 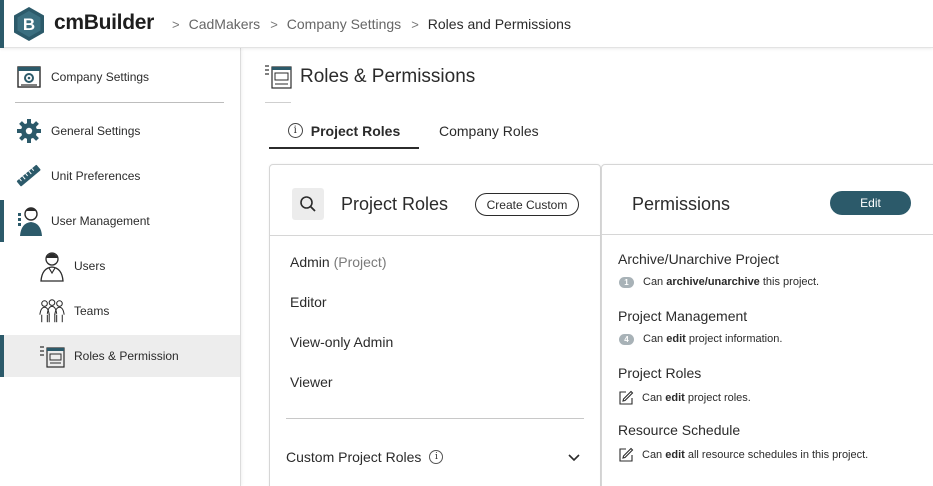 What do you see at coordinates (527, 204) in the screenshot?
I see `create-custom-button: Create Custom` at bounding box center [527, 204].